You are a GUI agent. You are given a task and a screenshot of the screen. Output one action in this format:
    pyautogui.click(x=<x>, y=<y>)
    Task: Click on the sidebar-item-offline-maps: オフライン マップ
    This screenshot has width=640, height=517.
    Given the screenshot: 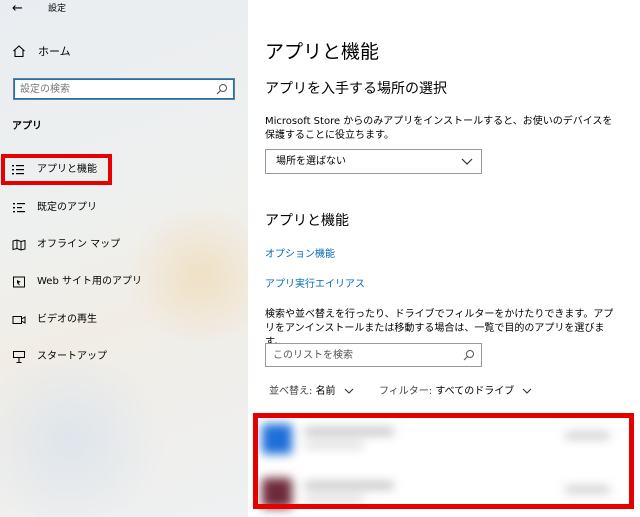 What is the action you would take?
    pyautogui.click(x=124, y=245)
    